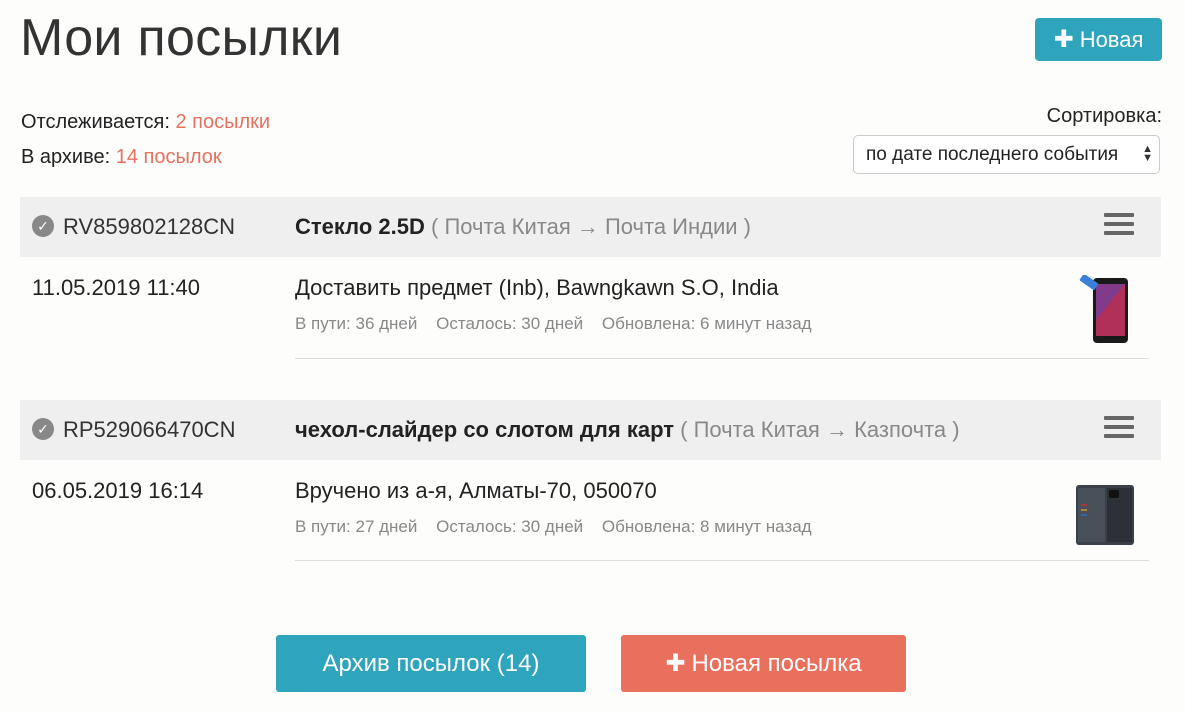  I want to click on archive-label: В архиве:, so click(66, 157).